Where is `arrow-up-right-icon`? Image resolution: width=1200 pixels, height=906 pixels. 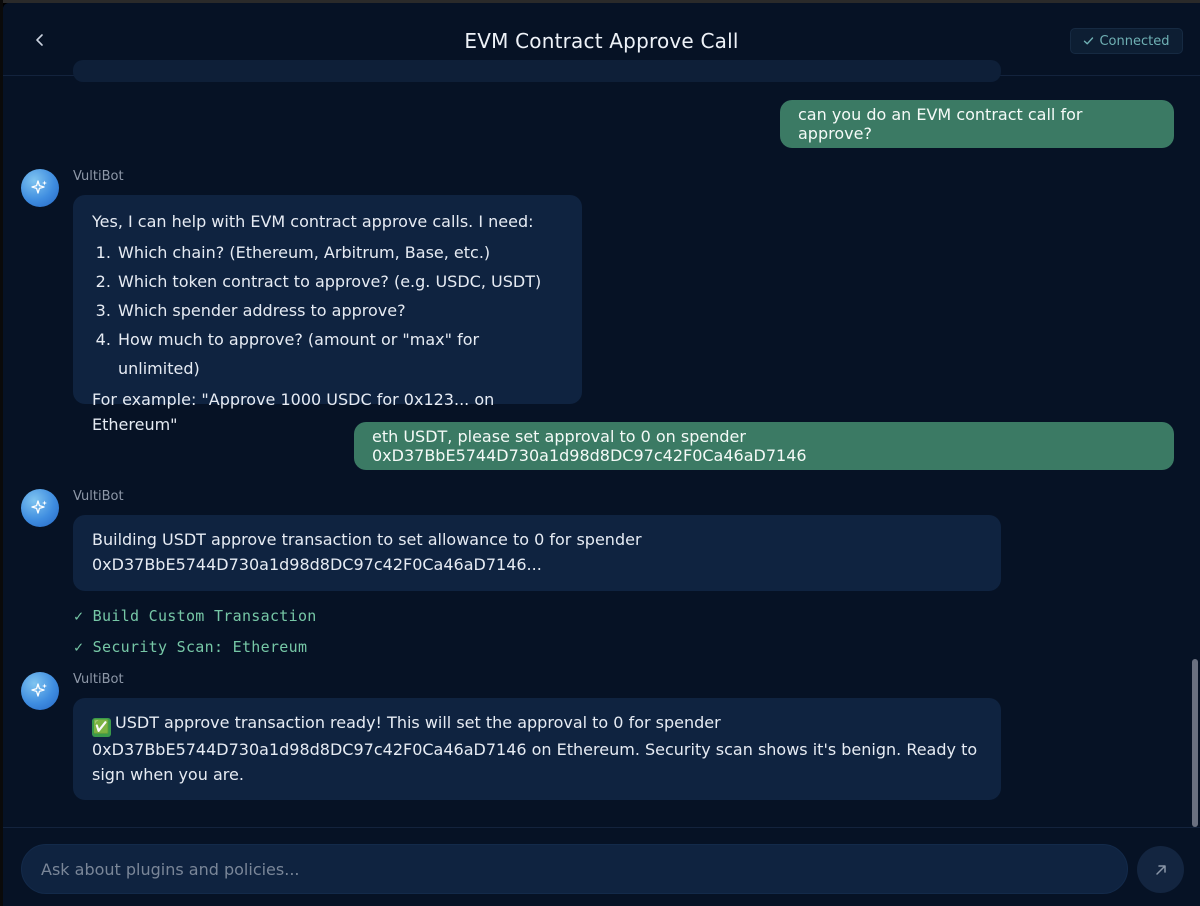 arrow-up-right-icon is located at coordinates (1160, 869).